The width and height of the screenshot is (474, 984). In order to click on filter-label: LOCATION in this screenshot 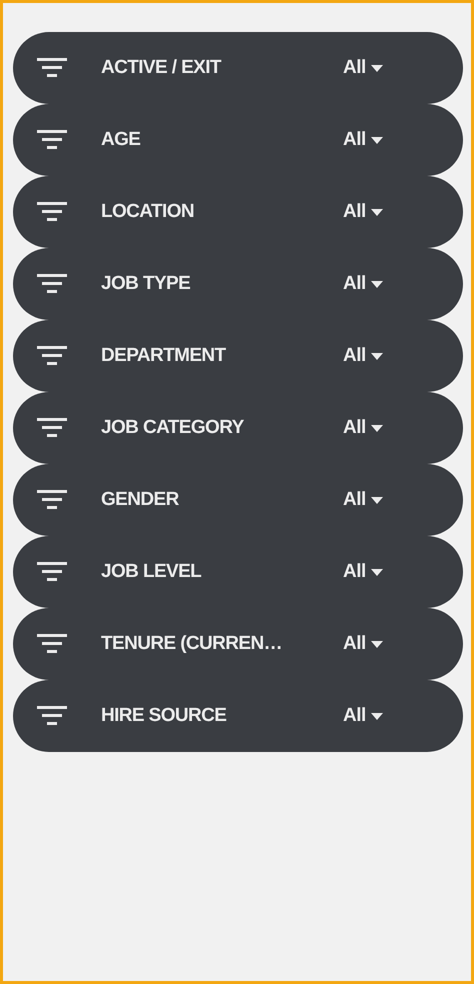, I will do `click(148, 212)`.